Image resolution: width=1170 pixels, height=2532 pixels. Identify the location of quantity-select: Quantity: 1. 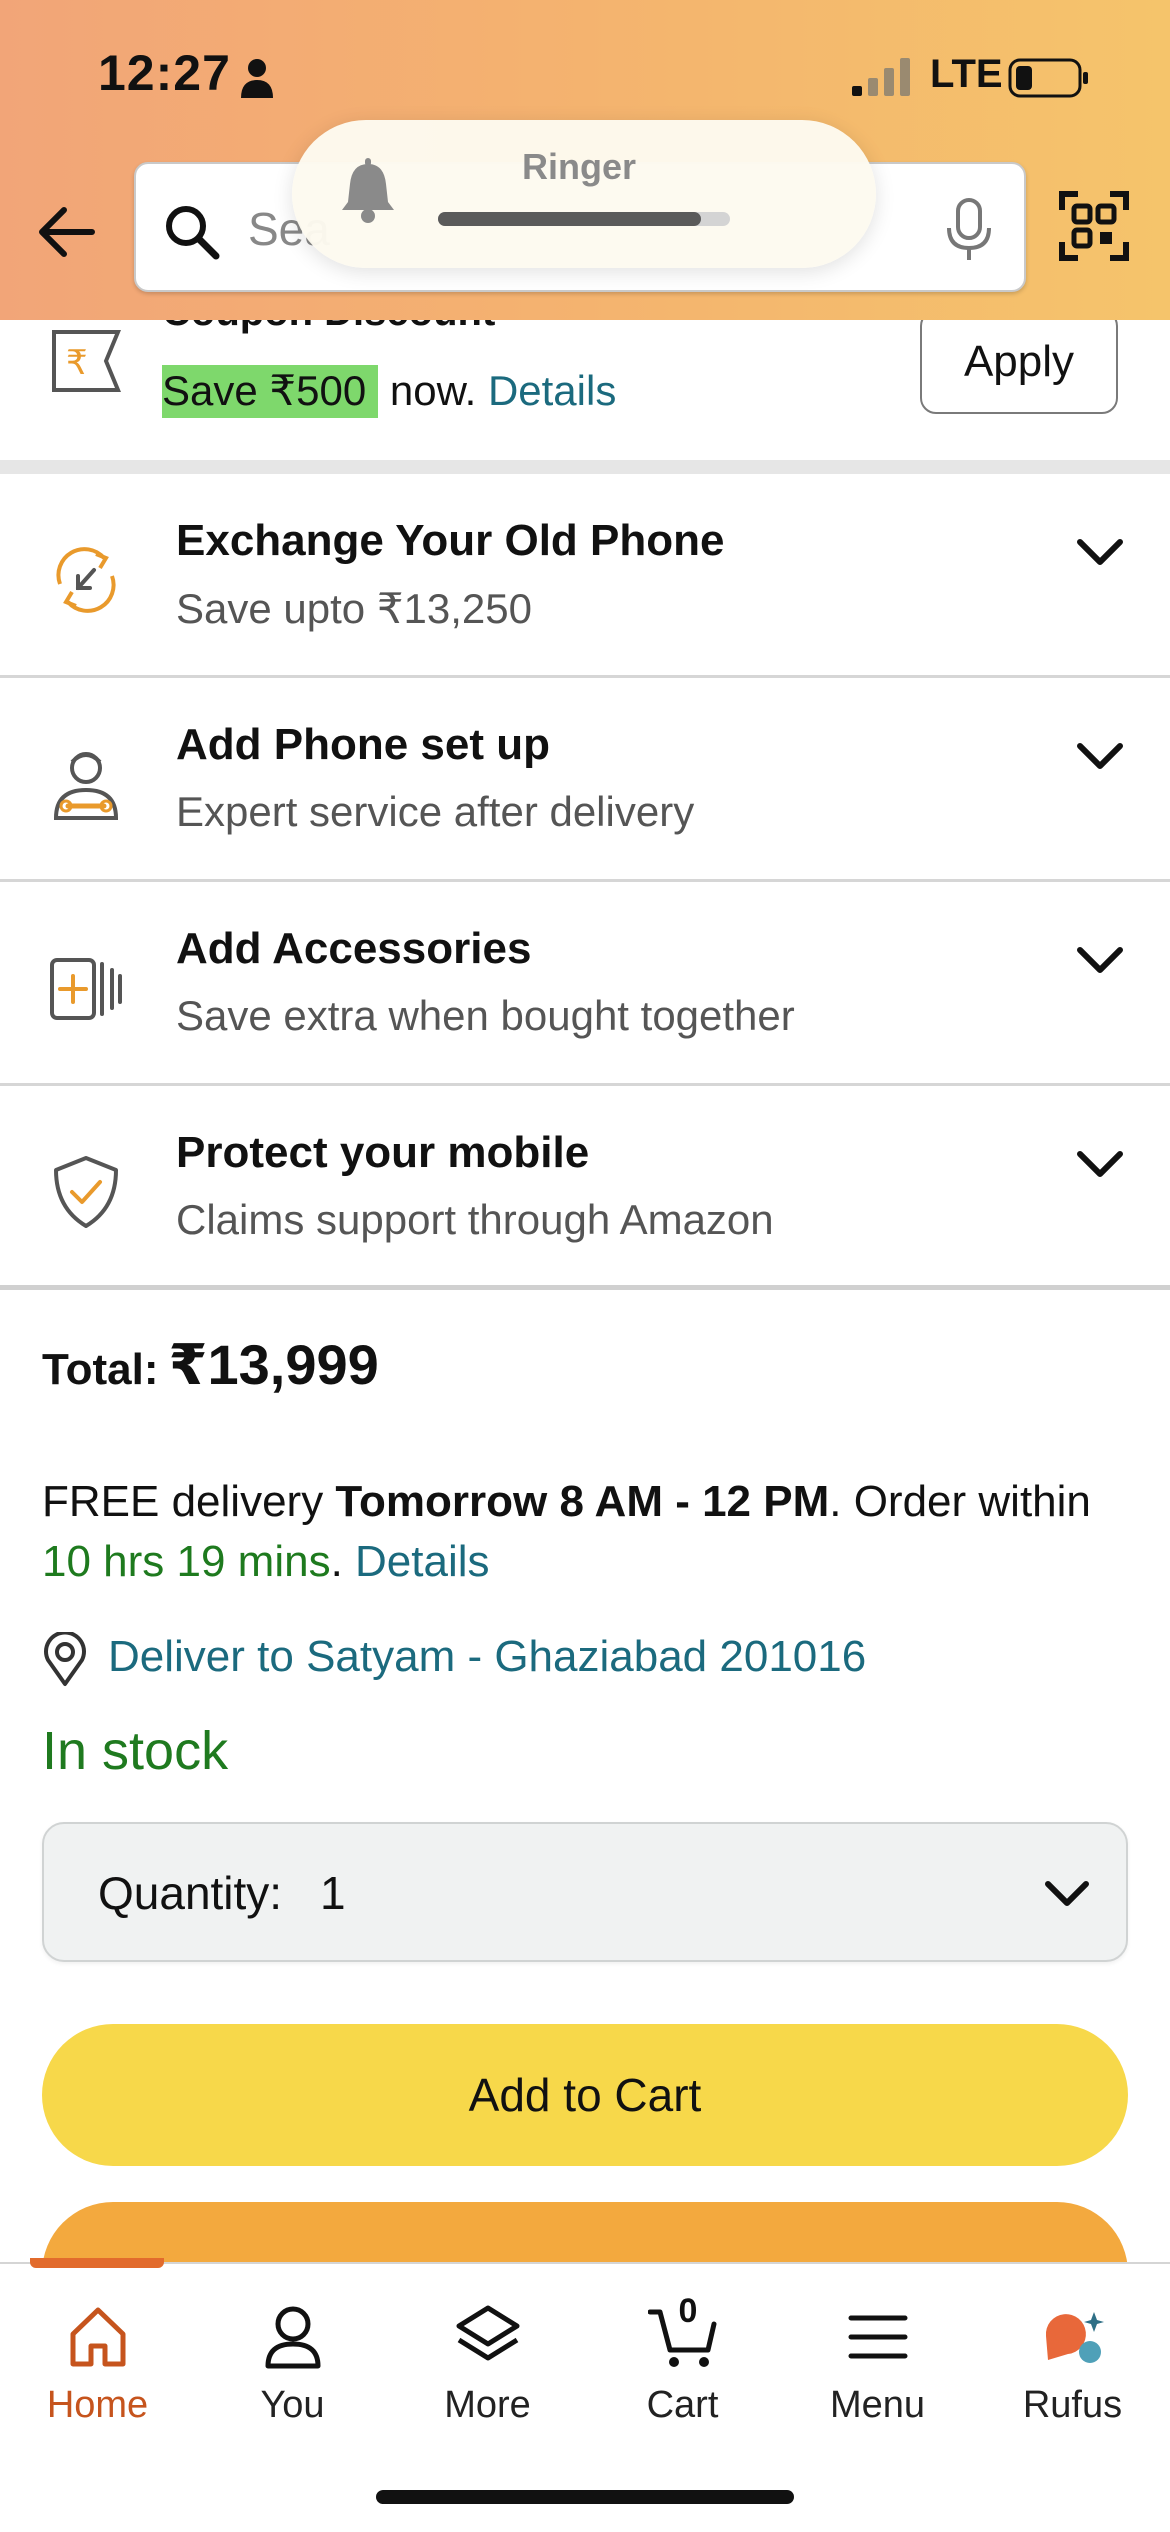
(585, 1892).